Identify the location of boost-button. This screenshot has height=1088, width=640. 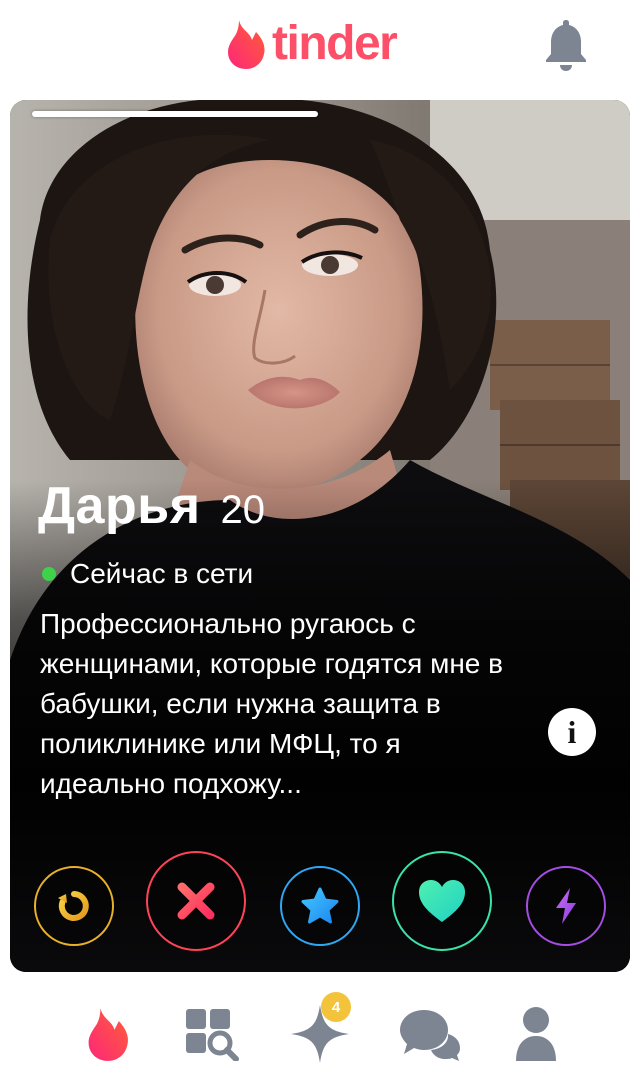
(566, 906).